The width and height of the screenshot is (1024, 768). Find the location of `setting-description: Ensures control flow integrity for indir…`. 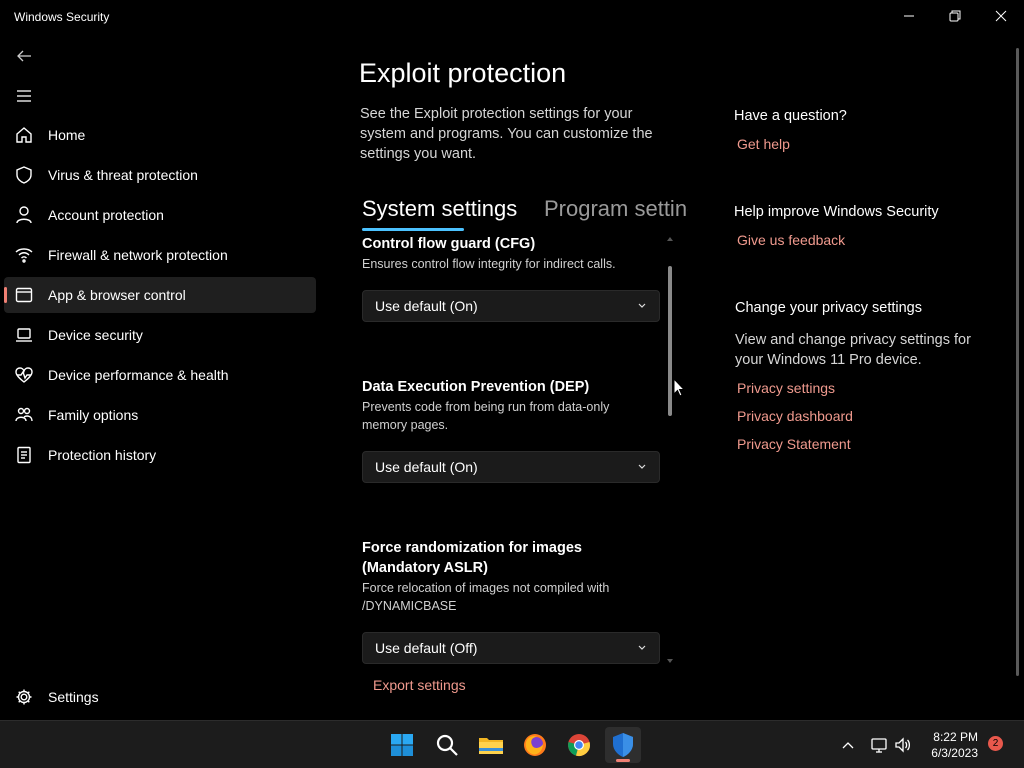

setting-description: Ensures control flow integrity for indir… is located at coordinates (489, 264).